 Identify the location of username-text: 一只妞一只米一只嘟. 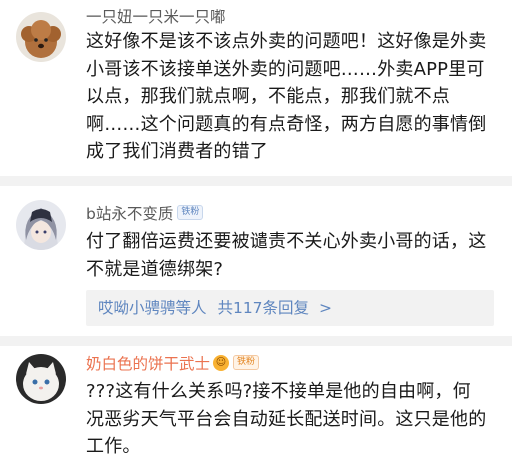
(156, 17).